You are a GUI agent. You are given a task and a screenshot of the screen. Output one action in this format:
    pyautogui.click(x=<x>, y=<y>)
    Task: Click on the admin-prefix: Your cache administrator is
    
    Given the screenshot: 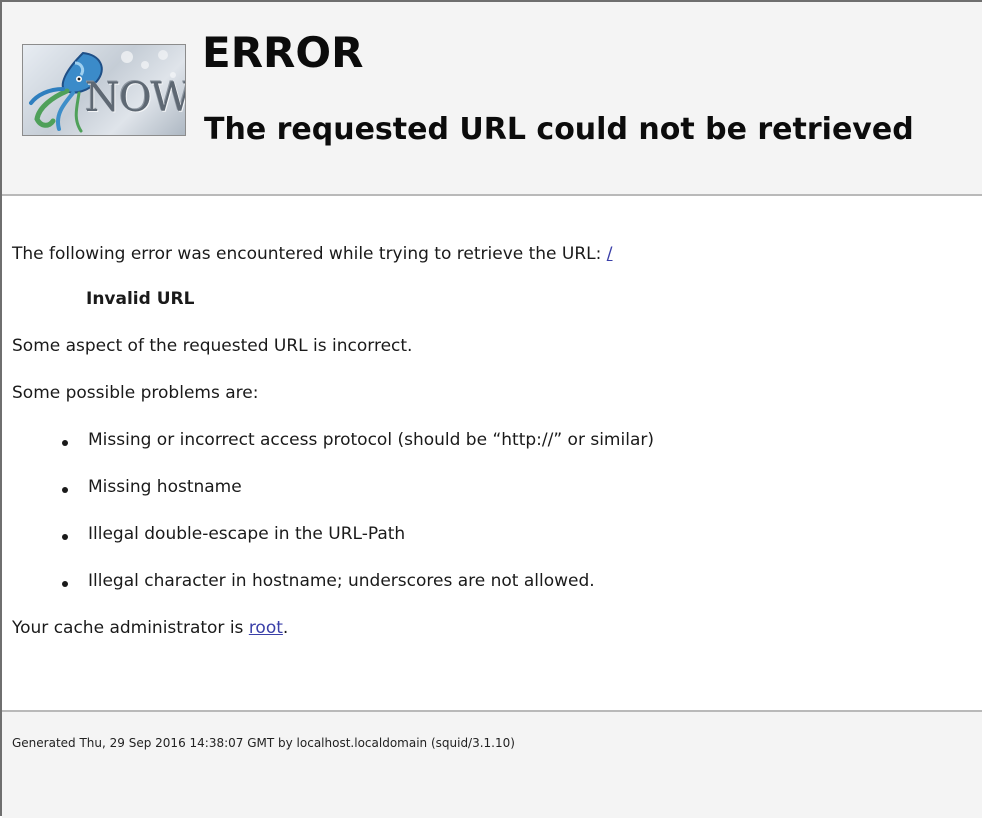 What is the action you would take?
    pyautogui.click(x=130, y=628)
    